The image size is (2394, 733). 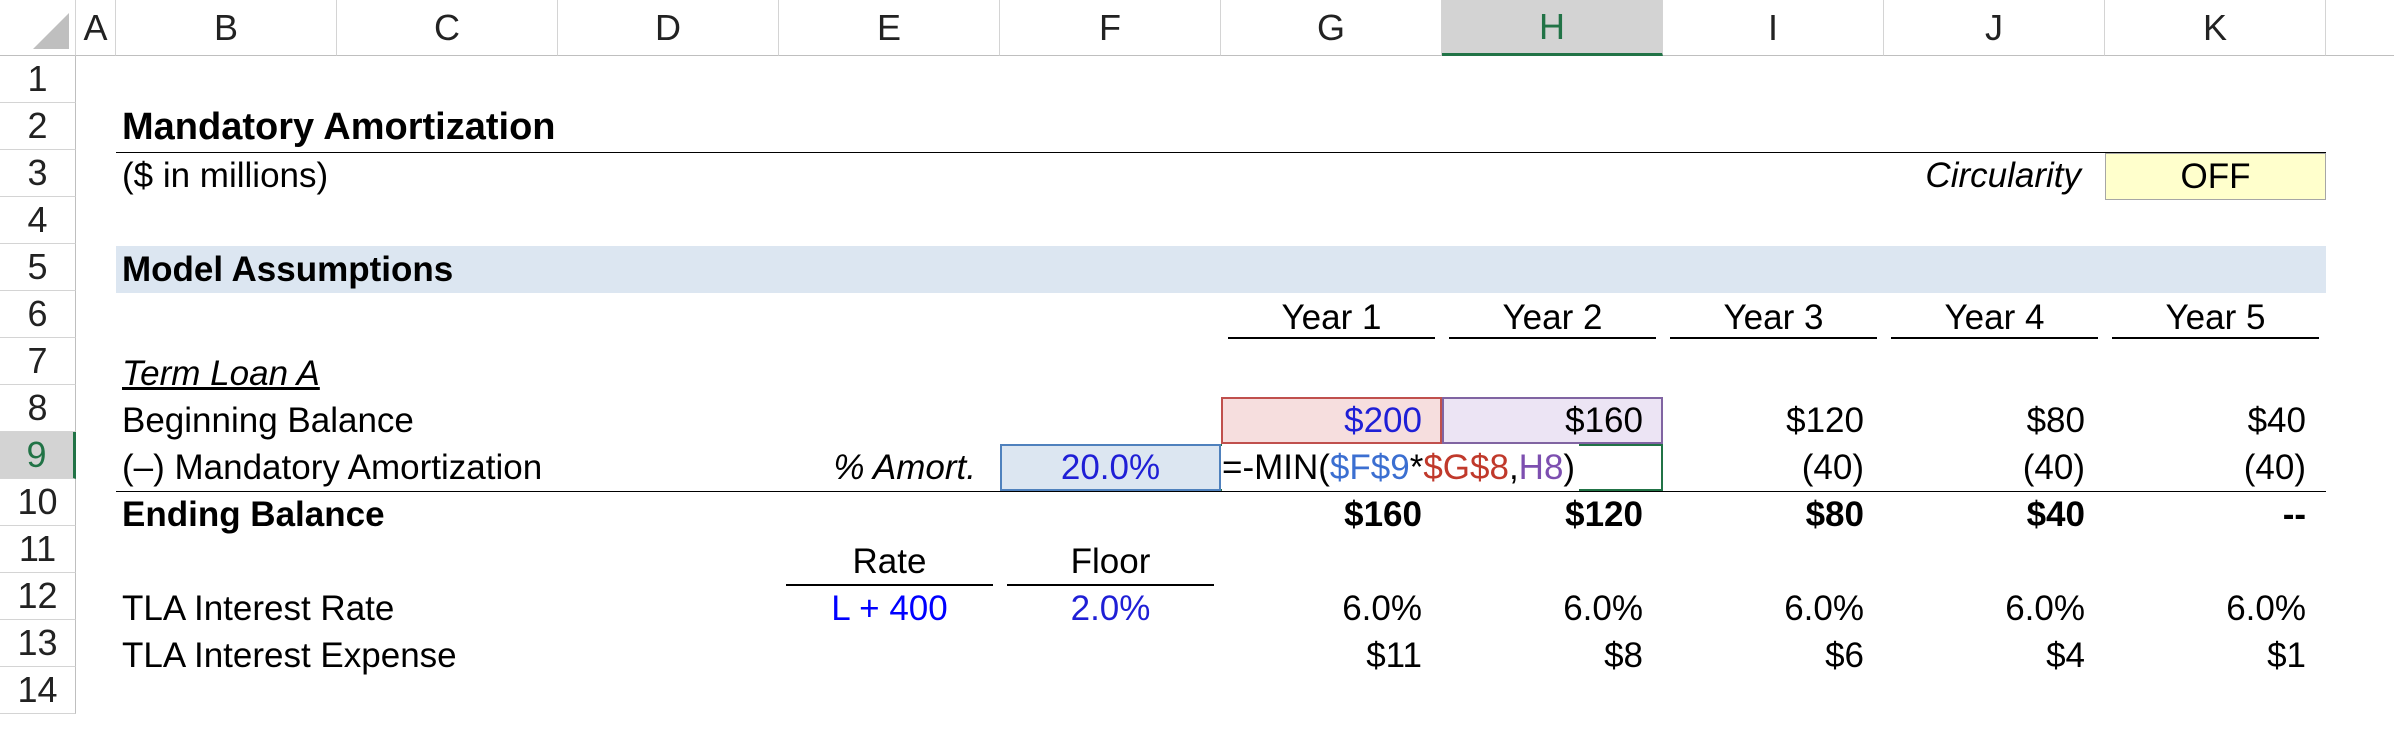 What do you see at coordinates (253, 514) in the screenshot?
I see `ending-balance-label: Ending Balance` at bounding box center [253, 514].